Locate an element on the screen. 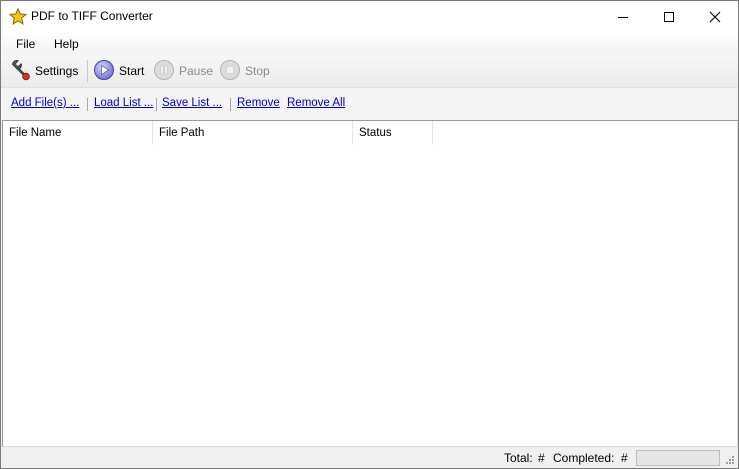 The width and height of the screenshot is (739, 469). file-list-header: File Name File Path Status is located at coordinates (218, 133).